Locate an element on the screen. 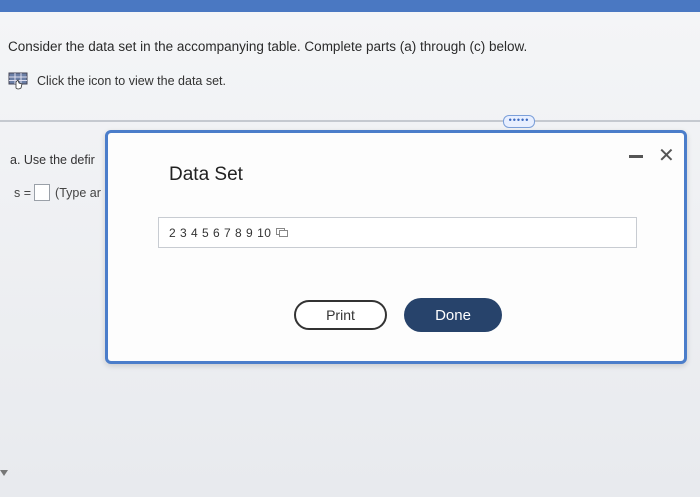  more-button: ••••• is located at coordinates (519, 121).